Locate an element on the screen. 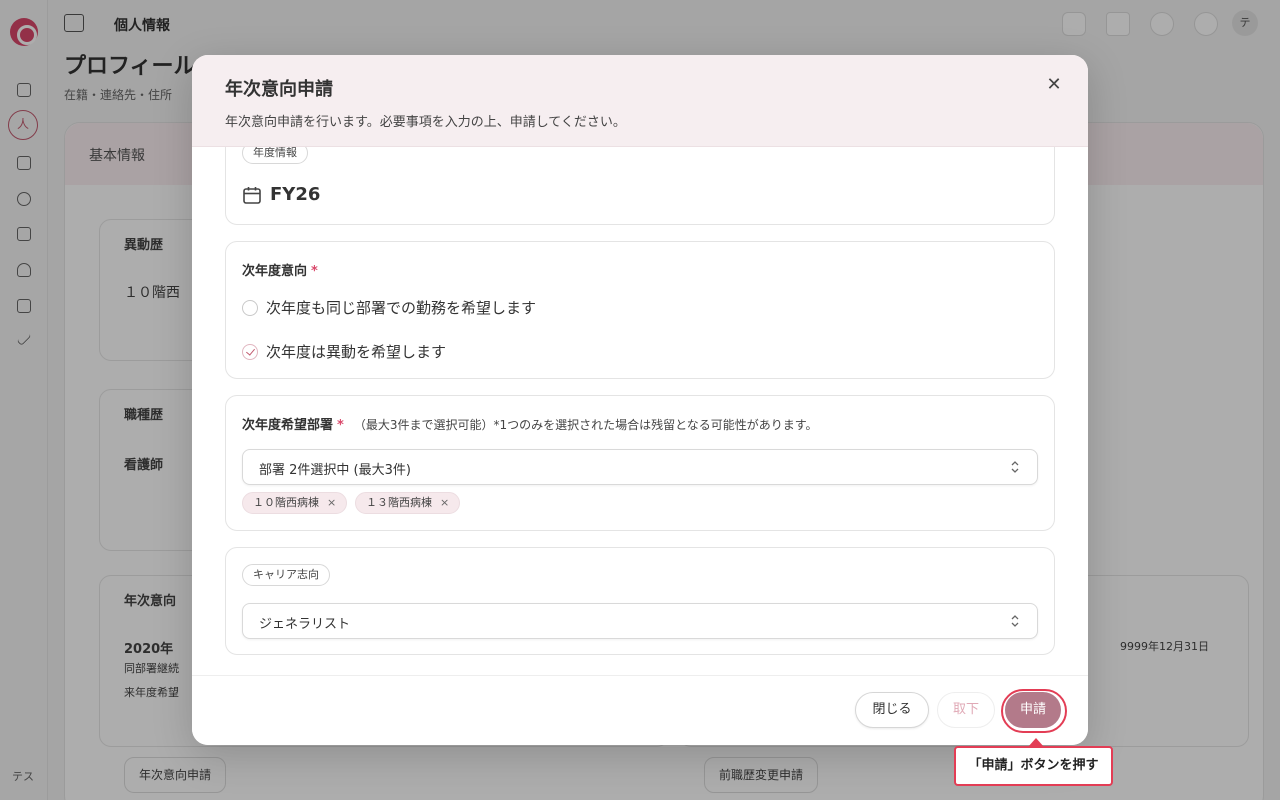 The width and height of the screenshot is (1280, 800). department-tag: １０階西病棟 × is located at coordinates (295, 503).